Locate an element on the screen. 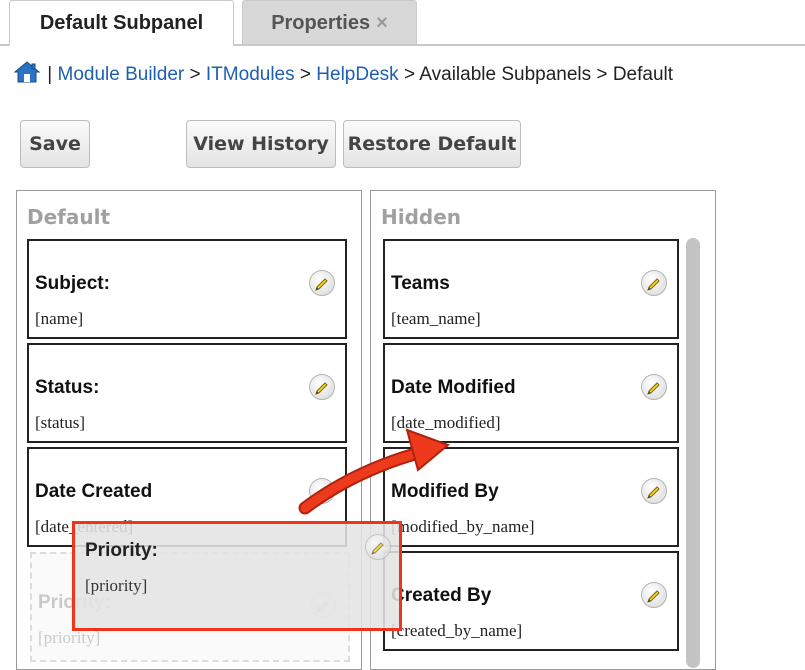  field-subject: Subject: [name] is located at coordinates (187, 289).